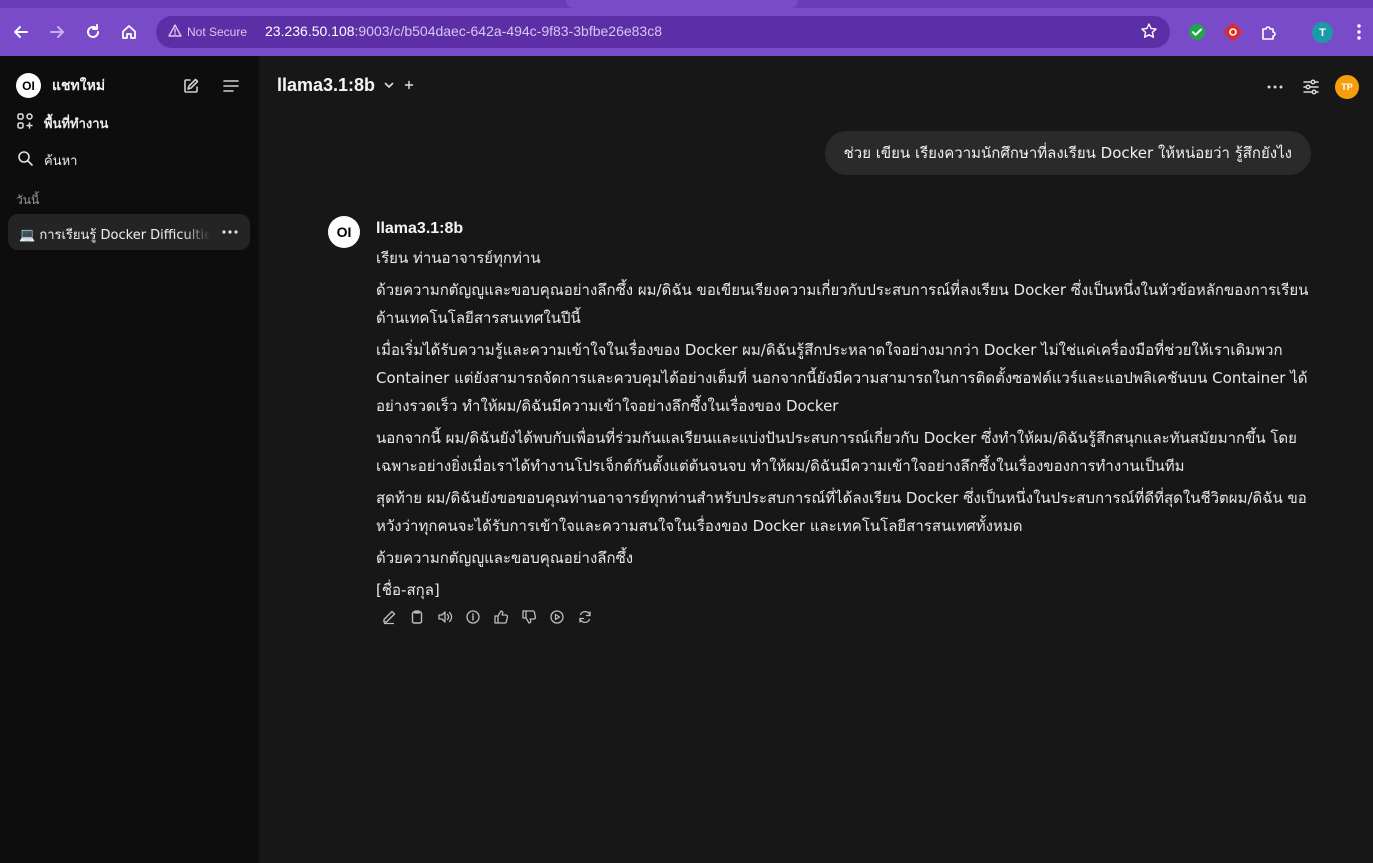 This screenshot has width=1373, height=863. I want to click on controls-sliders-icon, so click(1311, 87).